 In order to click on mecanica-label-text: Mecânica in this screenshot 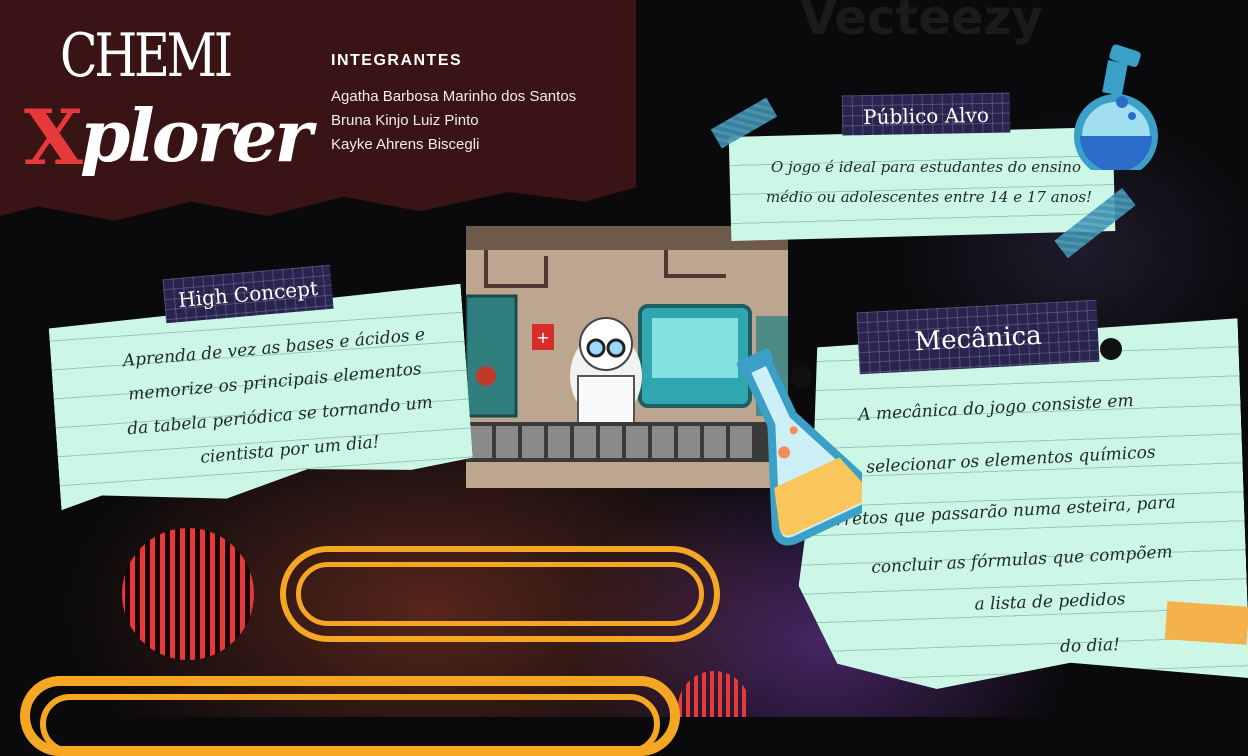, I will do `click(978, 339)`.